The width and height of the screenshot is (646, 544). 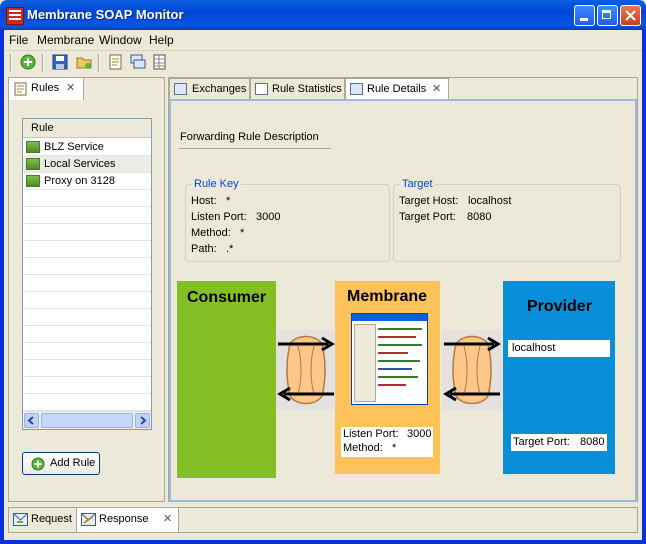 I want to click on listen-port-value: 3000, so click(x=268, y=217).